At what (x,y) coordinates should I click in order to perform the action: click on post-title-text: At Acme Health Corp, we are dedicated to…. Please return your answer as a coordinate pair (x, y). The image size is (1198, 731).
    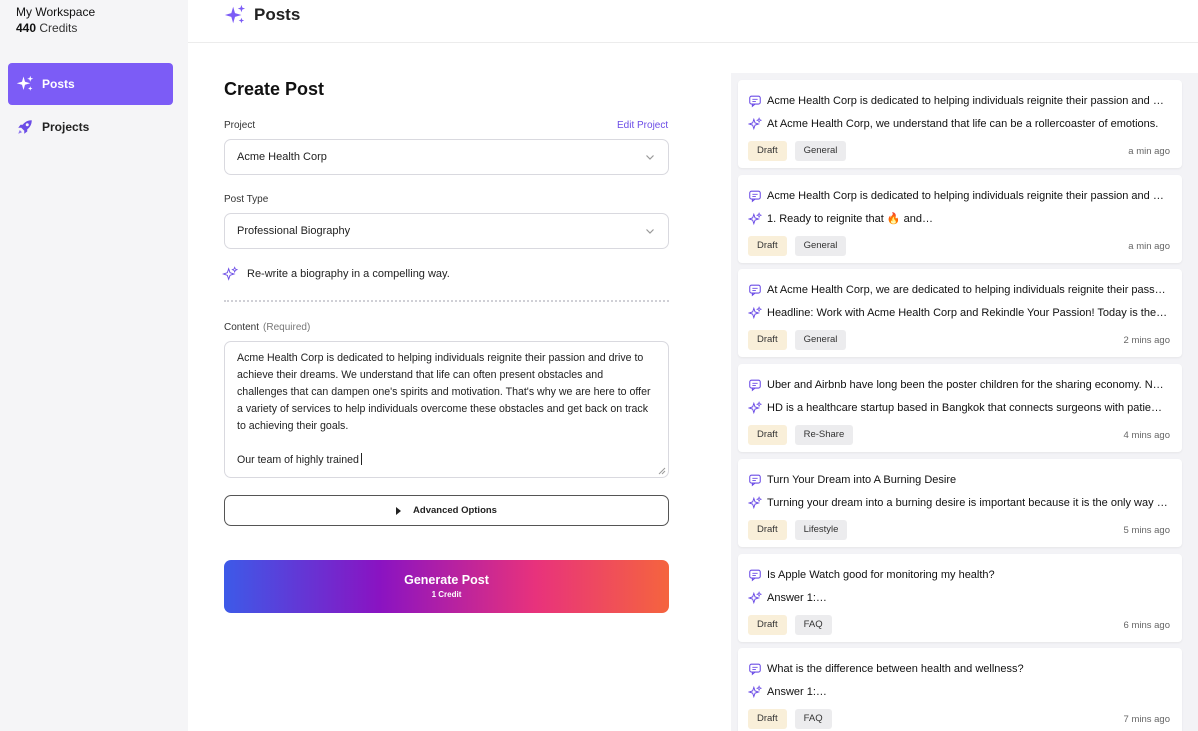
    Looking at the image, I should click on (967, 290).